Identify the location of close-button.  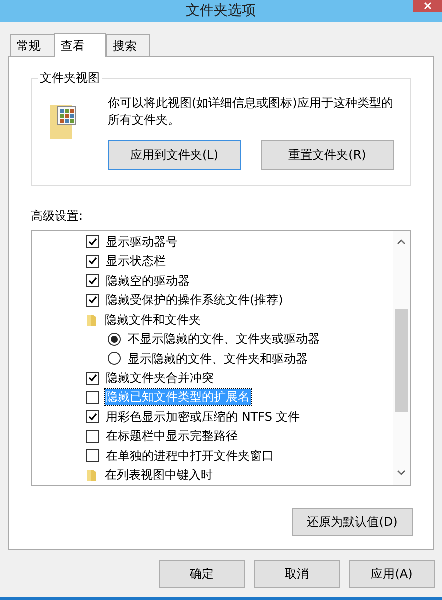
(427, 6).